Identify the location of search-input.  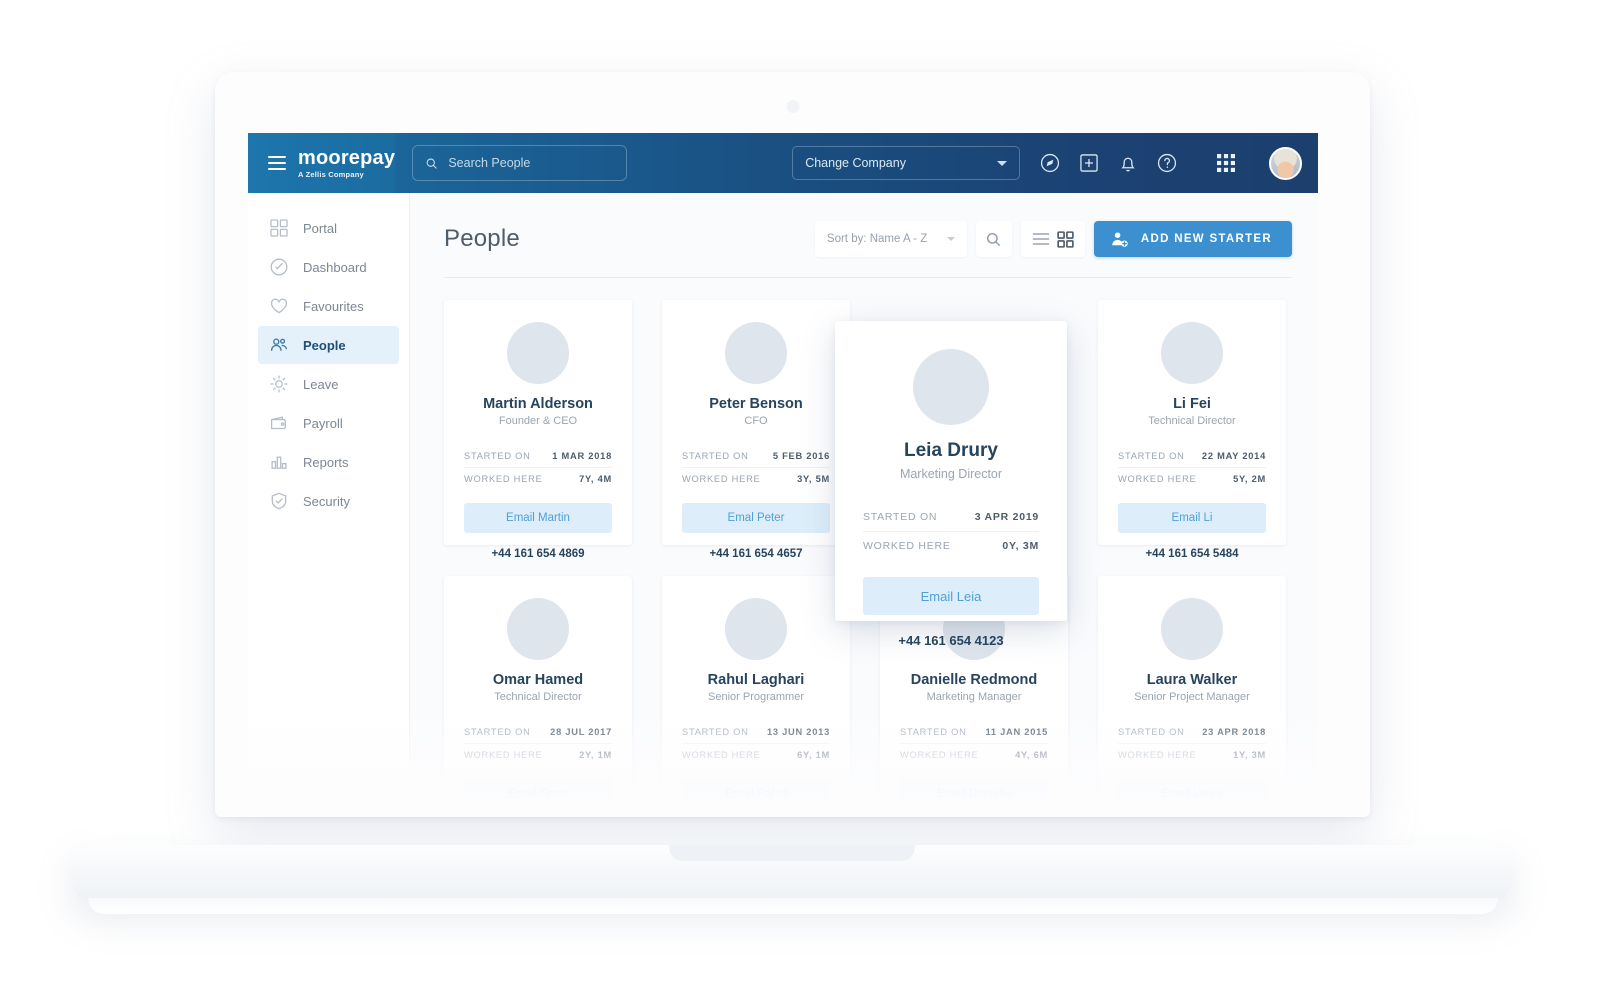
(531, 163).